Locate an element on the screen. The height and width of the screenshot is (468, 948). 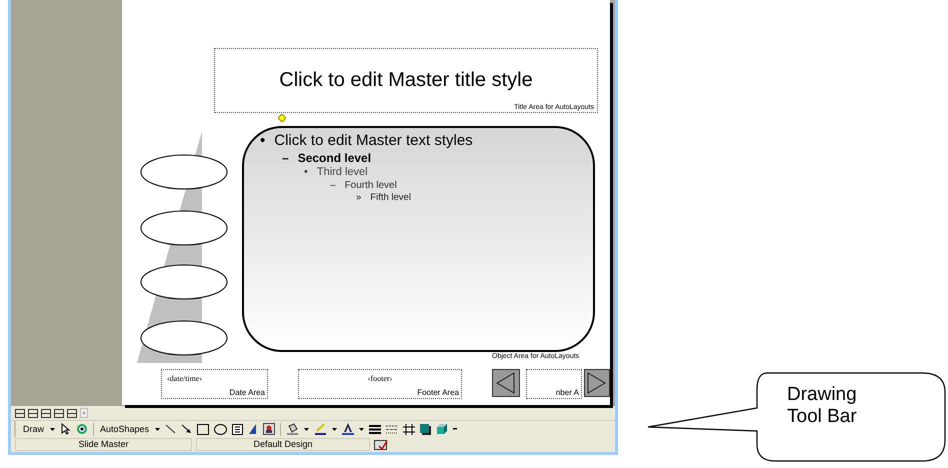
spelling-icon is located at coordinates (381, 445).